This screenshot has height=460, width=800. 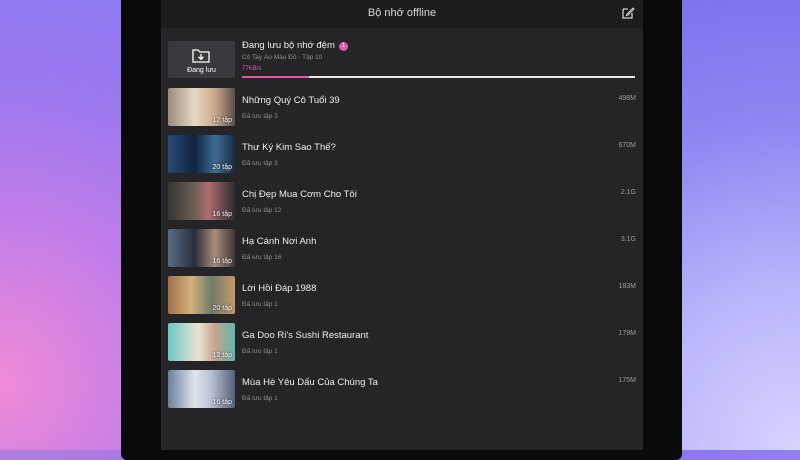 What do you see at coordinates (252, 69) in the screenshot?
I see `download-speed: 77KB/s` at bounding box center [252, 69].